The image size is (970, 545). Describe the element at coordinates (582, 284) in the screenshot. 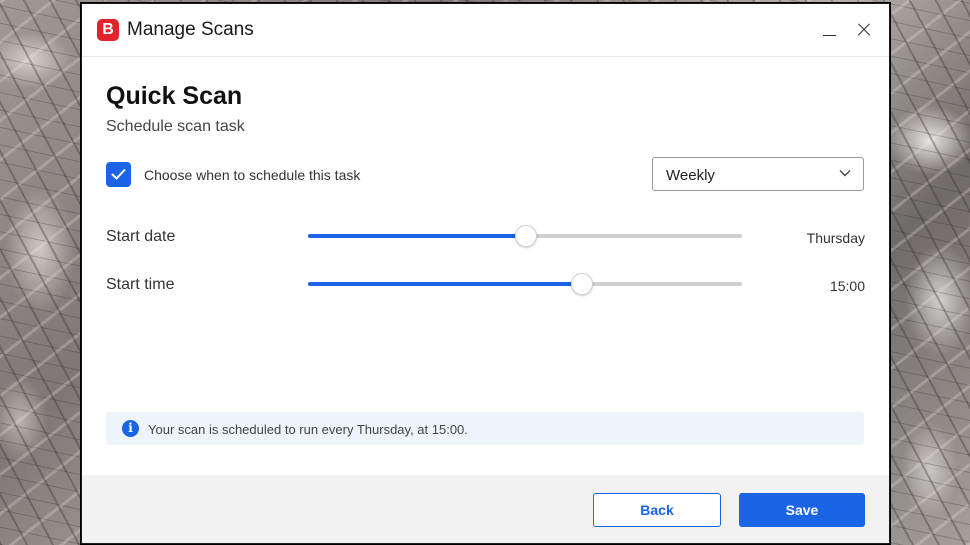

I see `start-time-slider-thumb` at that location.